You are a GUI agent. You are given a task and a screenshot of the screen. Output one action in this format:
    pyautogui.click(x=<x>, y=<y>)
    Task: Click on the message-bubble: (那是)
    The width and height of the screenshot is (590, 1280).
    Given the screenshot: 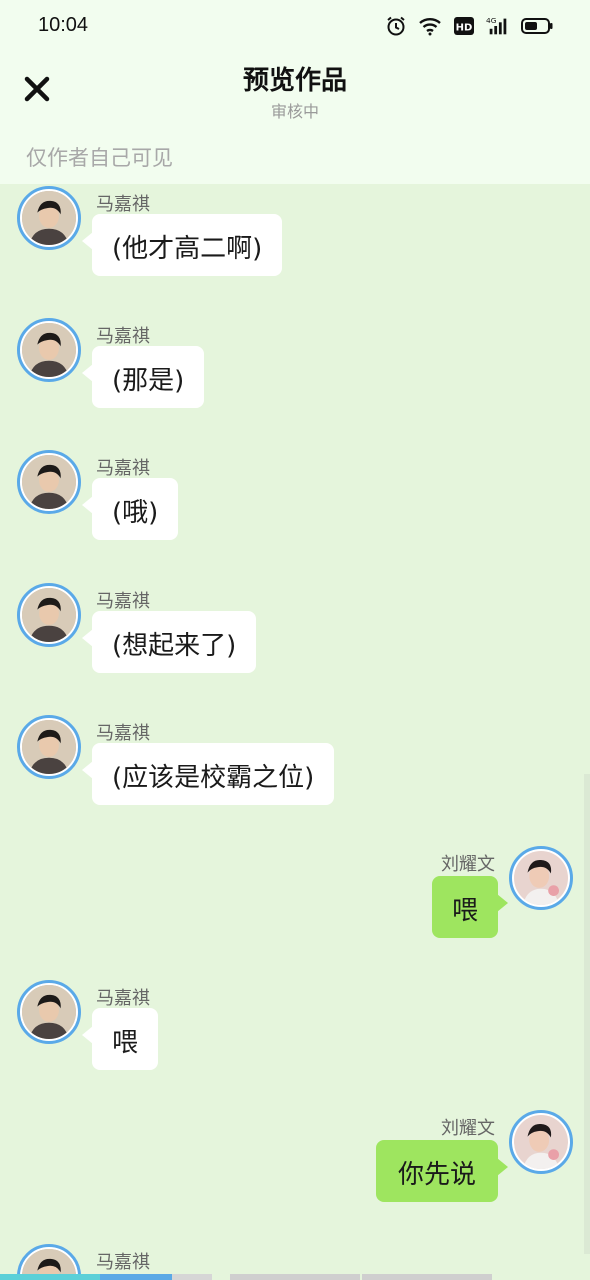 What is the action you would take?
    pyautogui.click(x=143, y=377)
    